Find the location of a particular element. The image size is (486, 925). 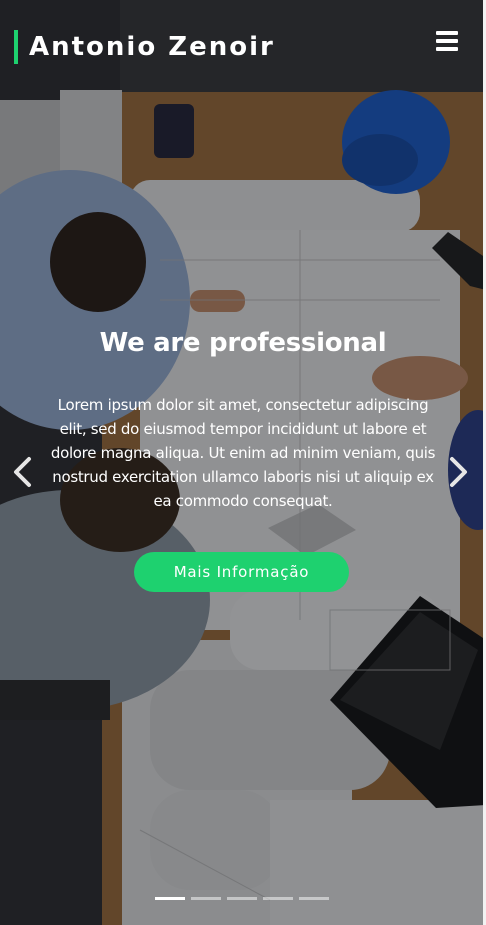

top-navigation: Antonio Zenoir is located at coordinates (243, 46).